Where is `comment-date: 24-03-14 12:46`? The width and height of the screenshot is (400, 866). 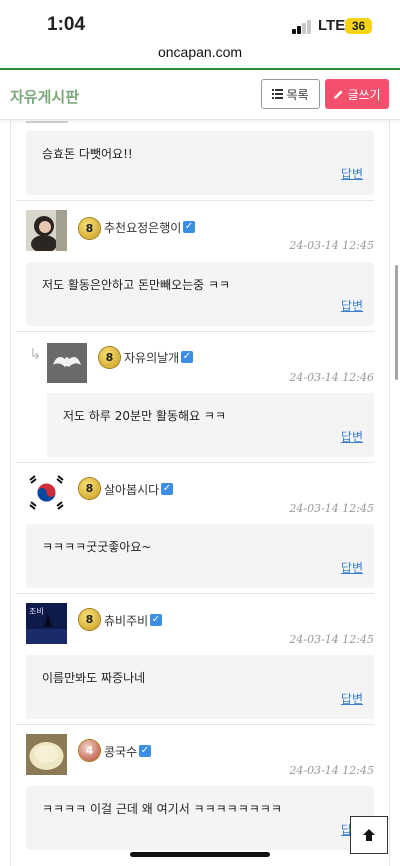 comment-date: 24-03-14 12:46 is located at coordinates (331, 377).